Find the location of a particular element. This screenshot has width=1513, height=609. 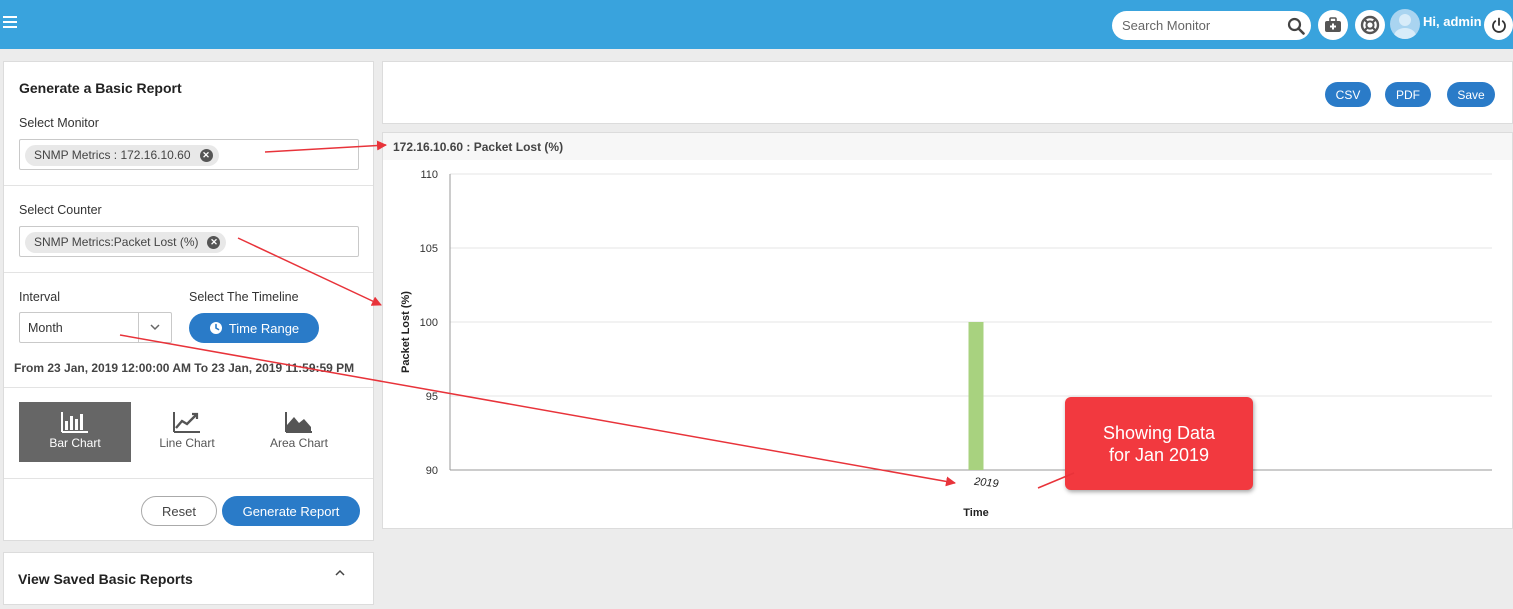

line-chart-label: Line Chart is located at coordinates (187, 443).